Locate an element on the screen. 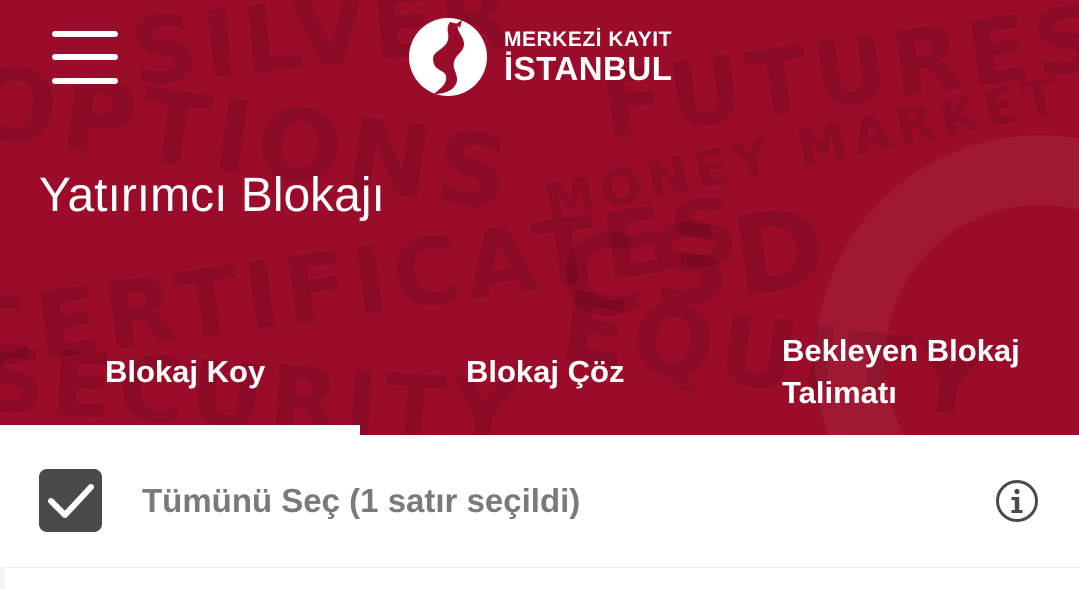 This screenshot has width=1079, height=589. page-title: Yatırımcı Blokajı is located at coordinates (212, 195).